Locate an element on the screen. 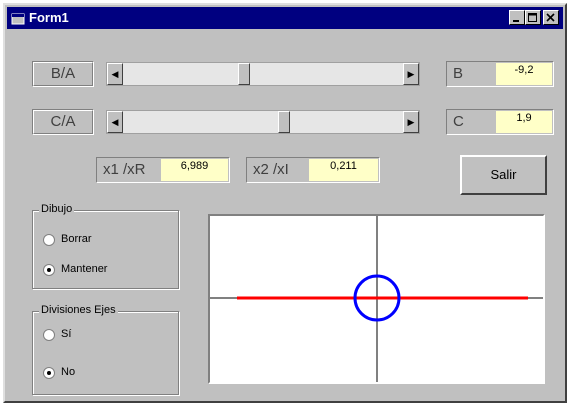 The height and width of the screenshot is (408, 577). x1-value: 6,989 is located at coordinates (194, 170).